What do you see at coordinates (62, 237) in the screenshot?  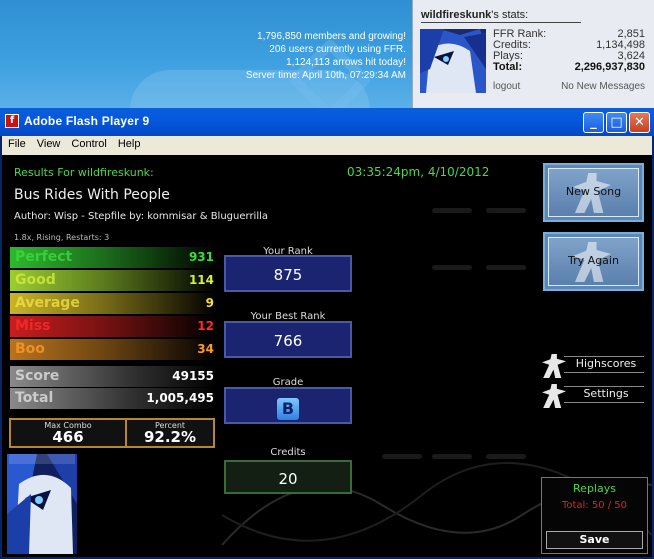 I see `play-options: 1.8x, Rising, Restarts: 3` at bounding box center [62, 237].